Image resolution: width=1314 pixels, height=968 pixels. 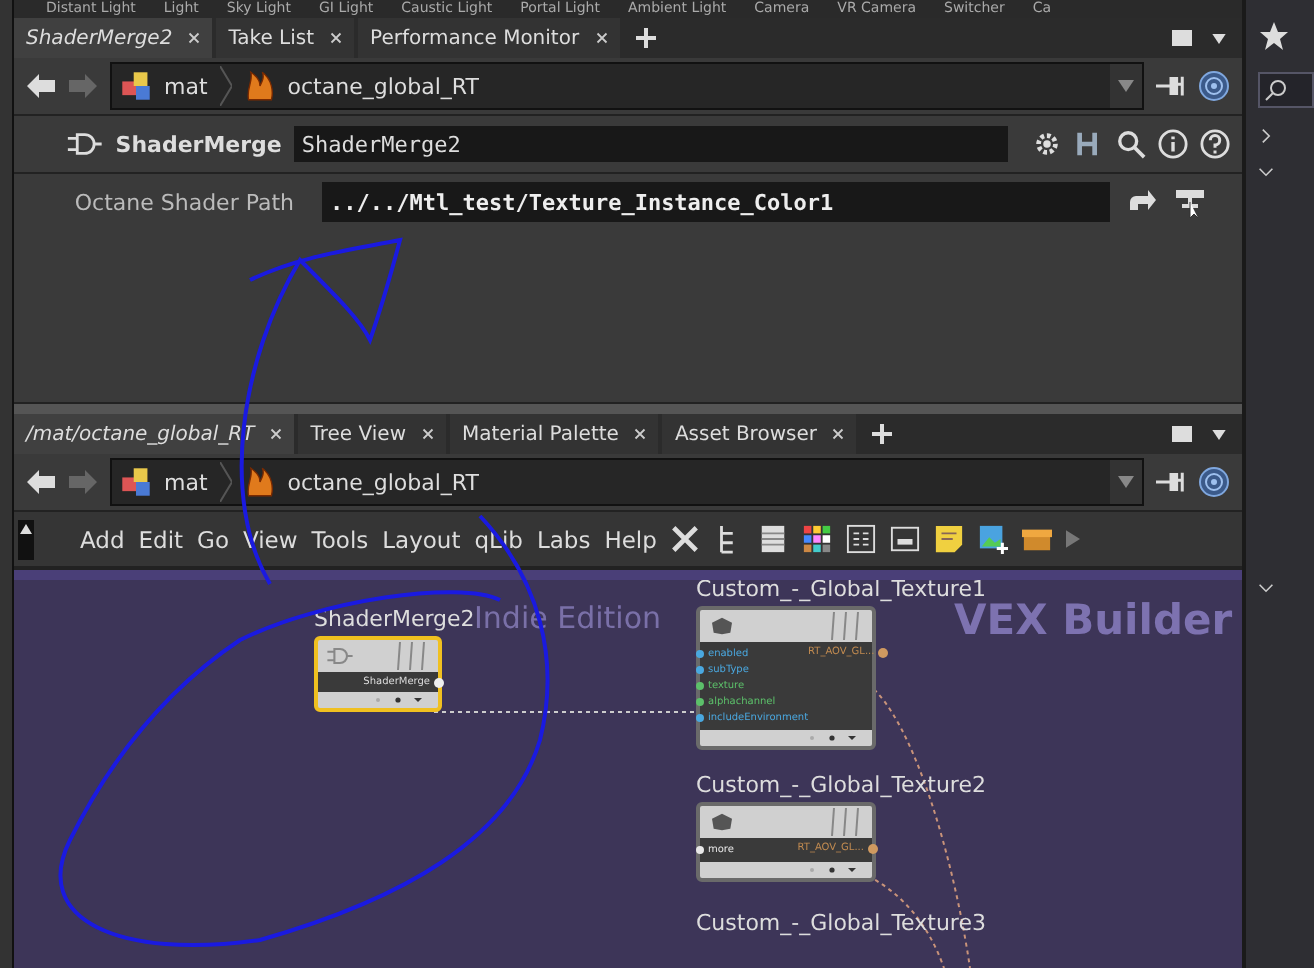 I want to click on node-name: ShaderMerge2, so click(x=394, y=619).